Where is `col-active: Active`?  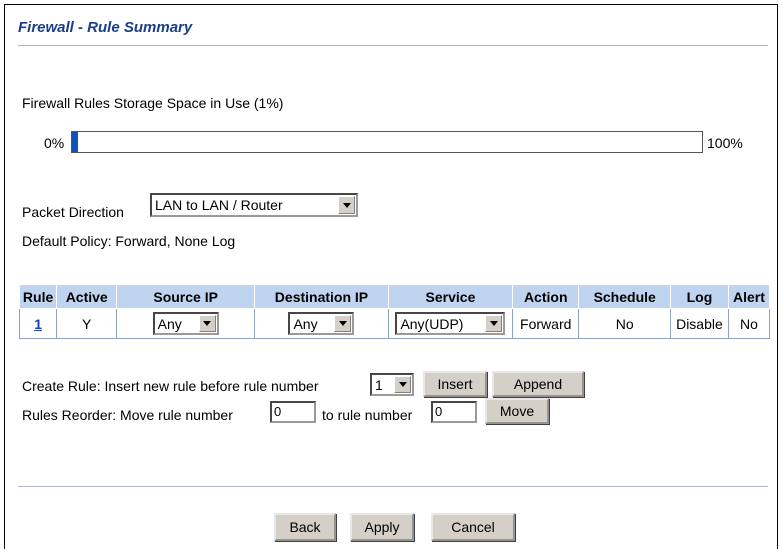 col-active: Active is located at coordinates (87, 296).